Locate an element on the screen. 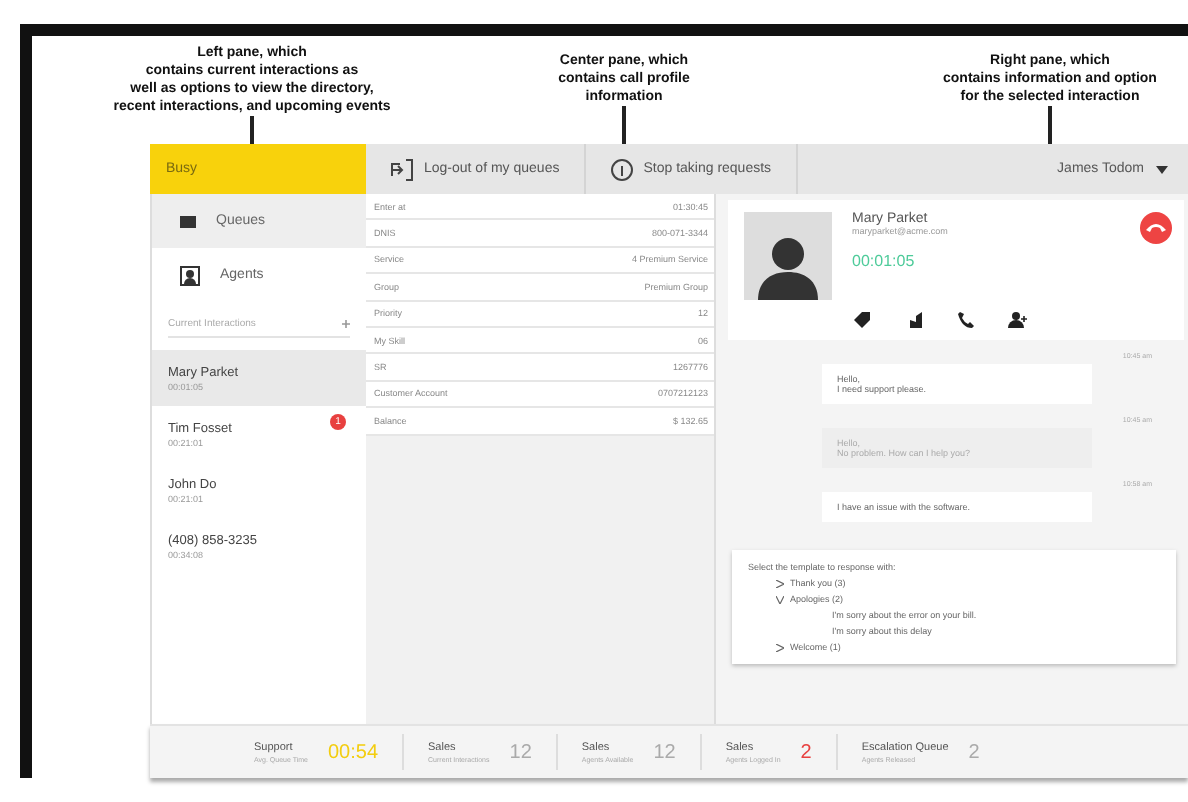 This screenshot has height=802, width=1188. tag-icon is located at coordinates (862, 320).